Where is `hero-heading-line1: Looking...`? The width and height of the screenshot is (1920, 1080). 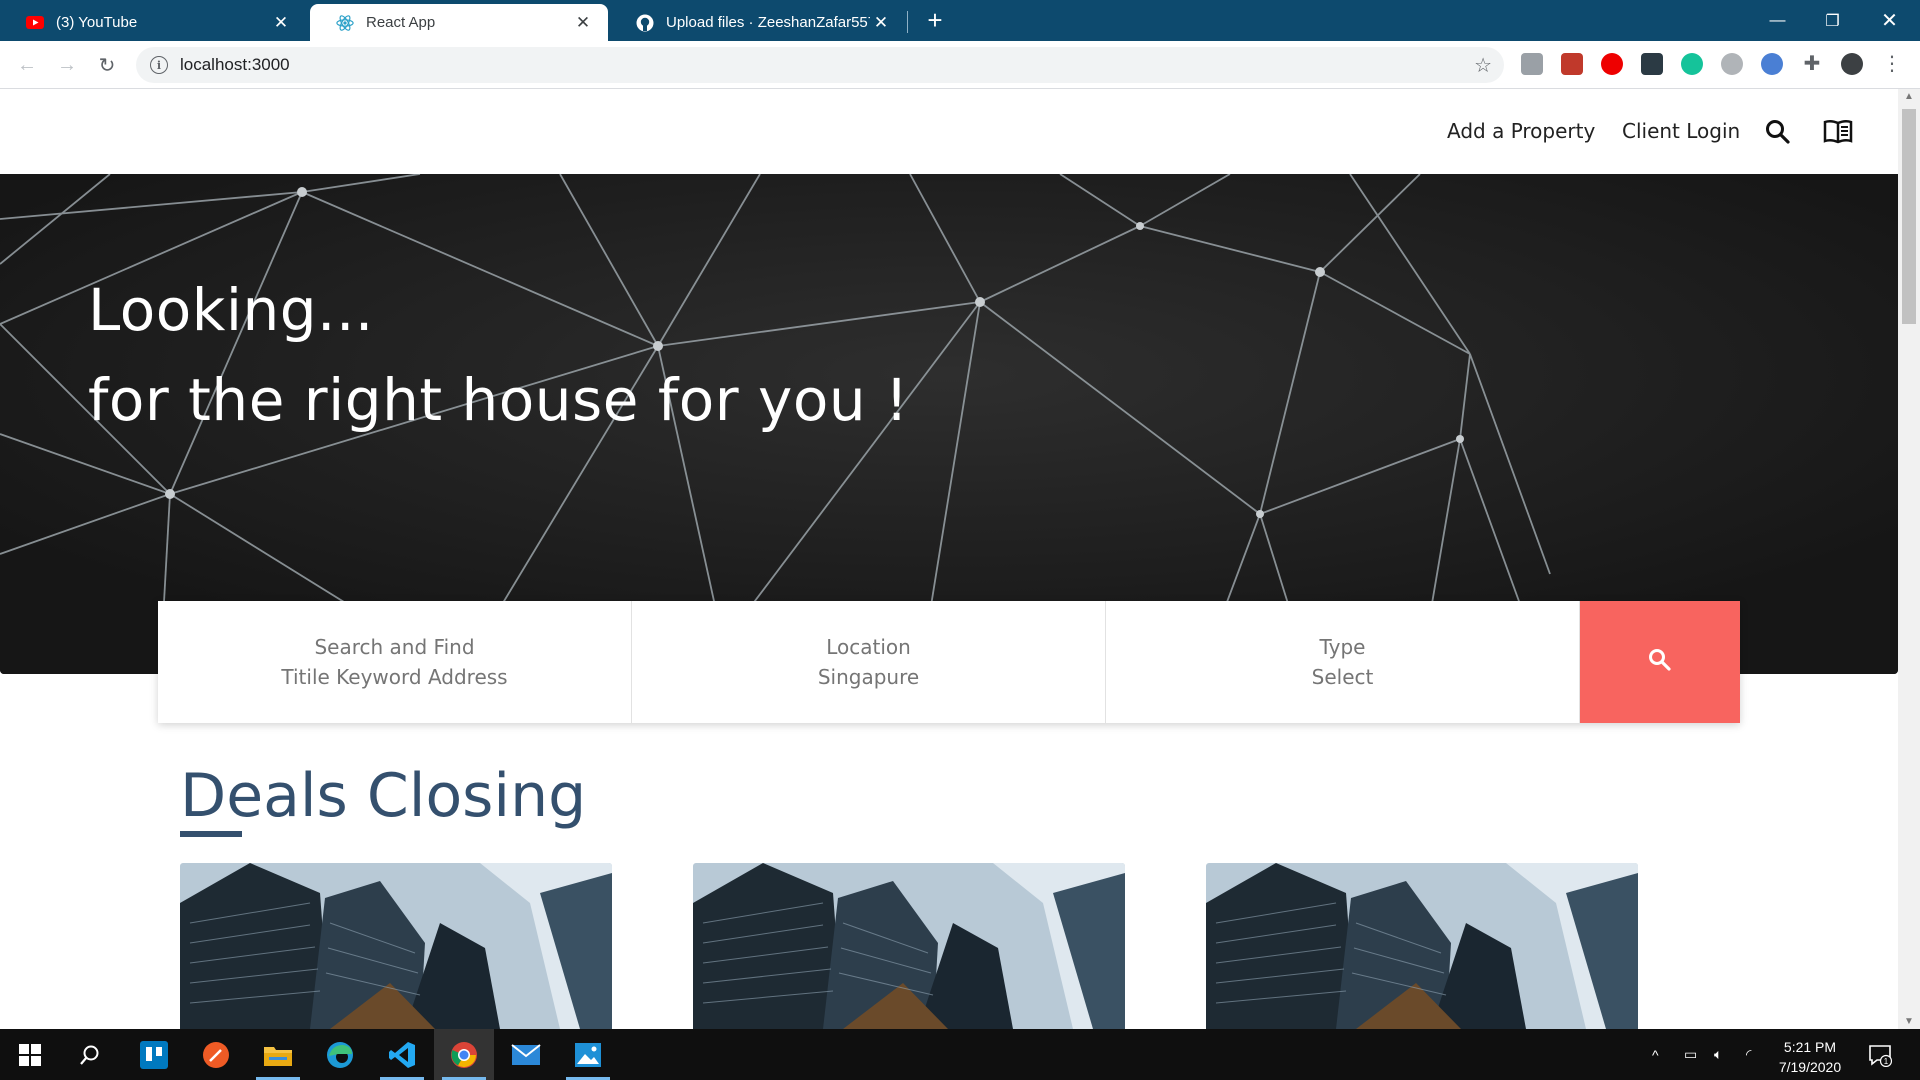
hero-heading-line1: Looking... is located at coordinates (231, 310).